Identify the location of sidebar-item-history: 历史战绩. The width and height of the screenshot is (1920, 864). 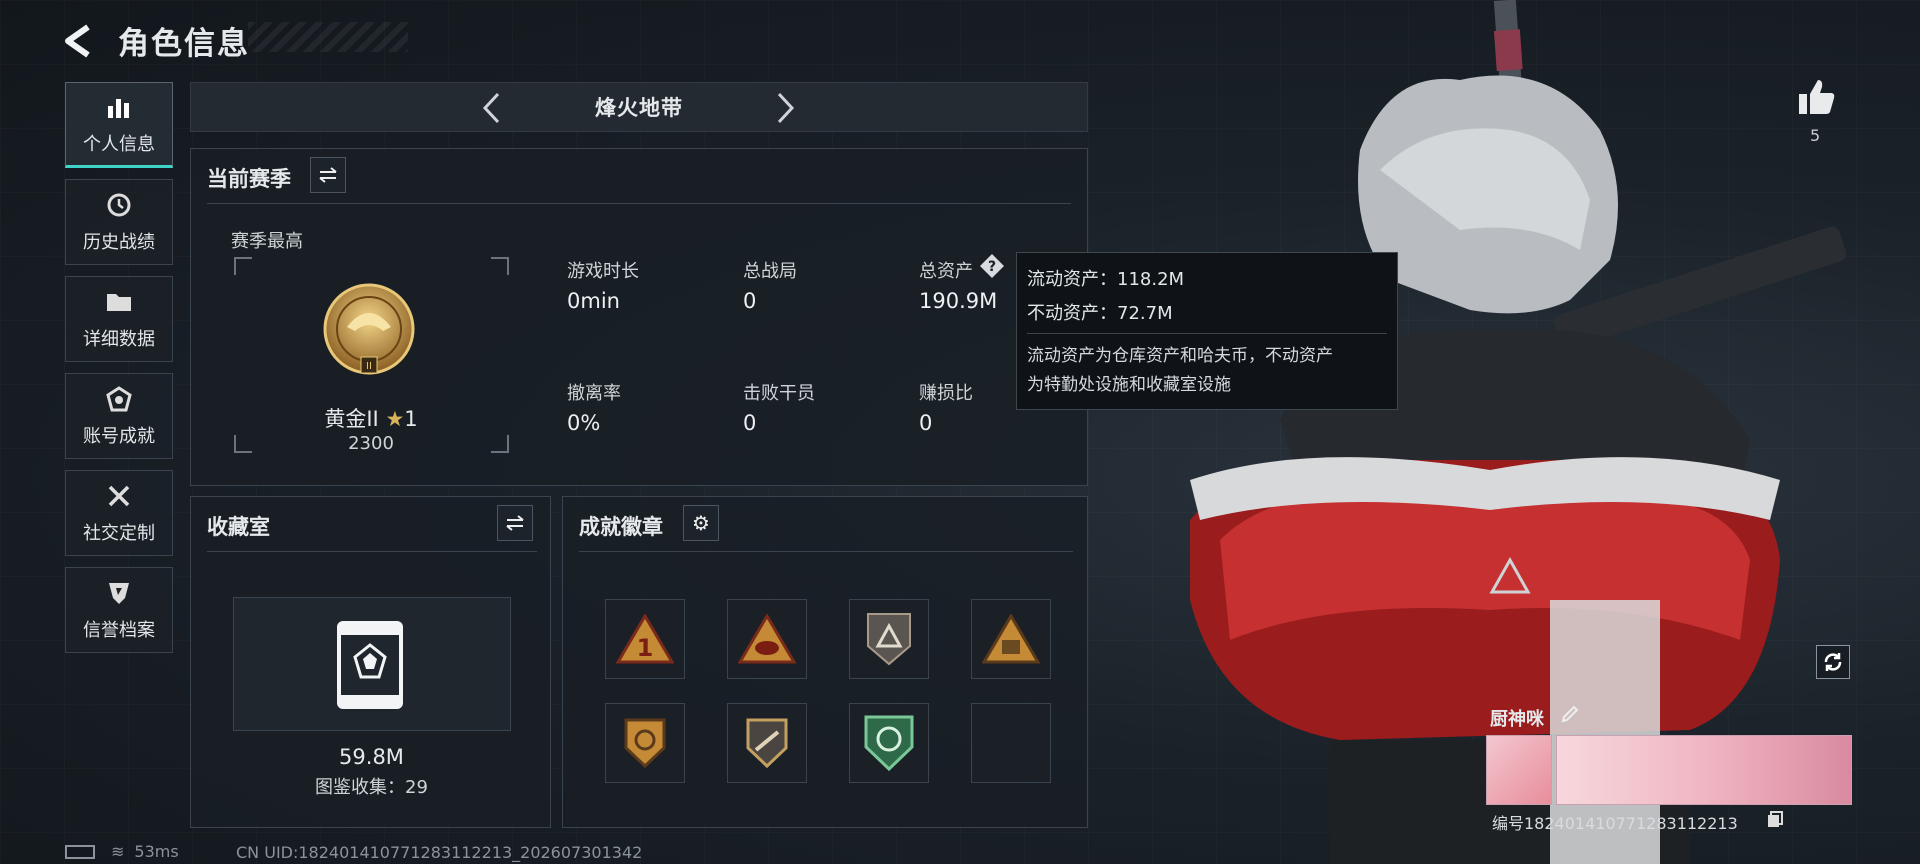
(119, 222).